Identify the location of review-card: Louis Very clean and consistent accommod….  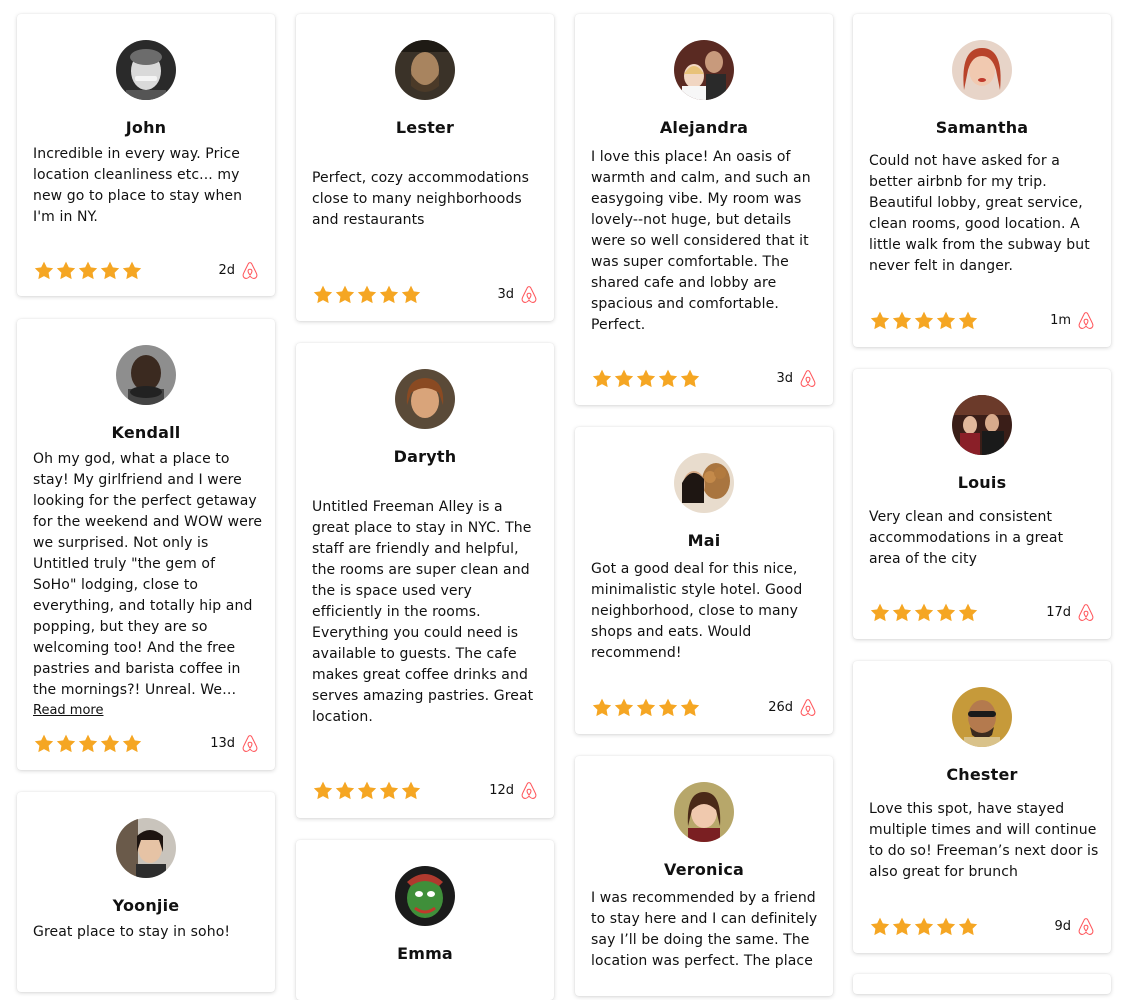
(982, 504).